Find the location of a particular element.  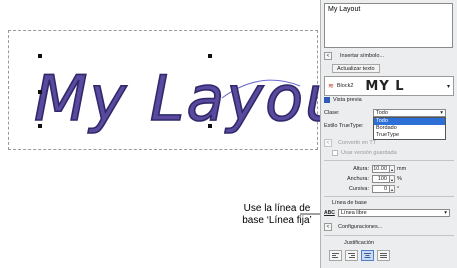

width-stepper: ▴ is located at coordinates (392, 179).